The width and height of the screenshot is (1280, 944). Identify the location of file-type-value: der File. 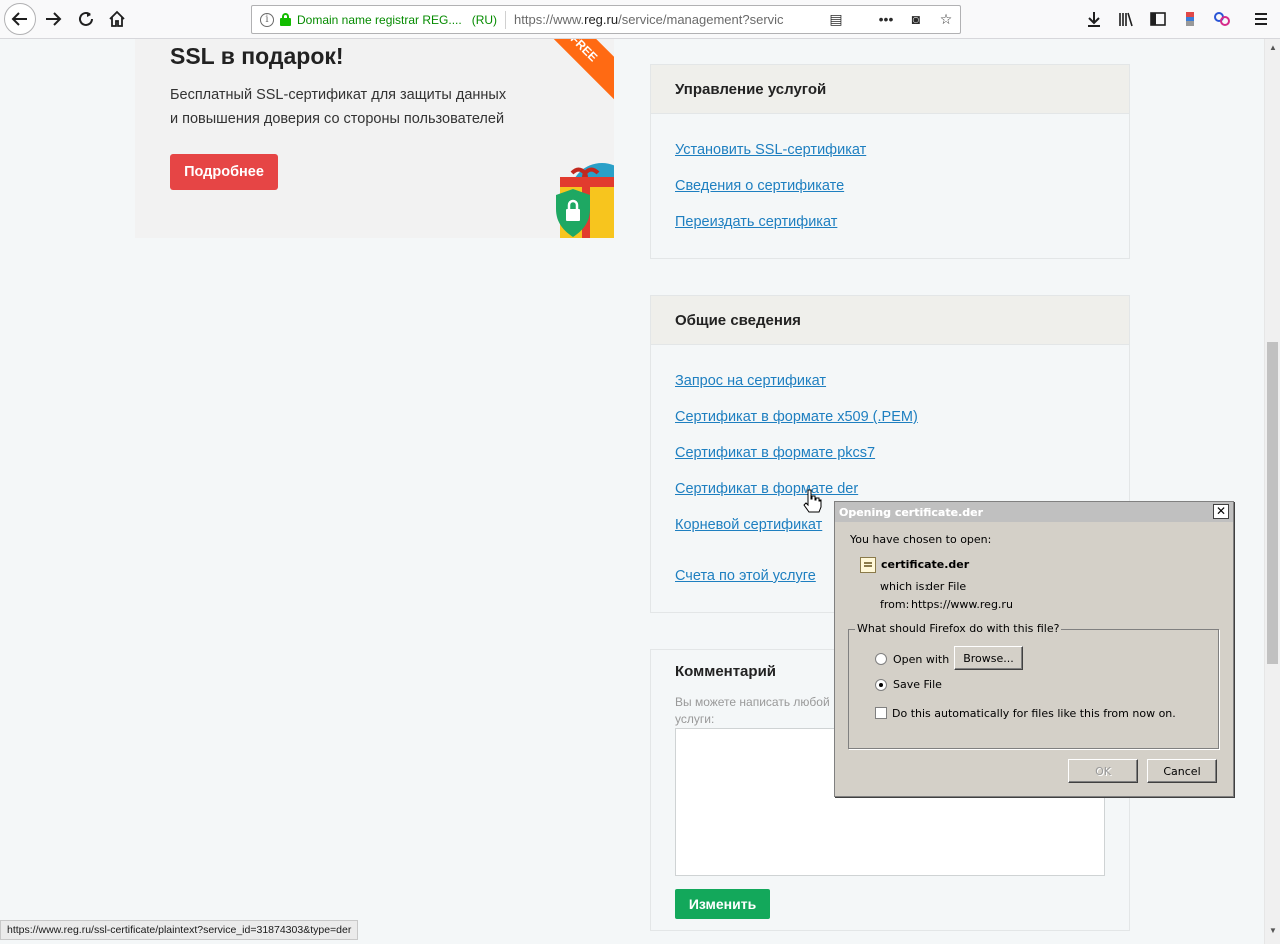
(946, 586).